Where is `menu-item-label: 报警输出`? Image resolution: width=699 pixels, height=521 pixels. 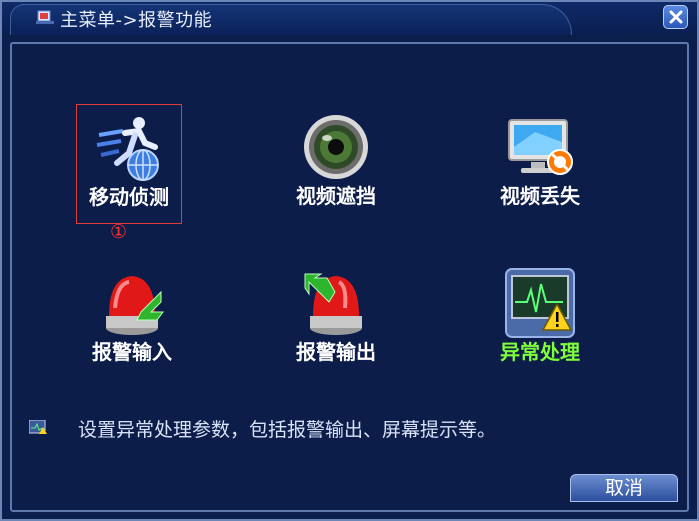 menu-item-label: 报警输出 is located at coordinates (336, 352).